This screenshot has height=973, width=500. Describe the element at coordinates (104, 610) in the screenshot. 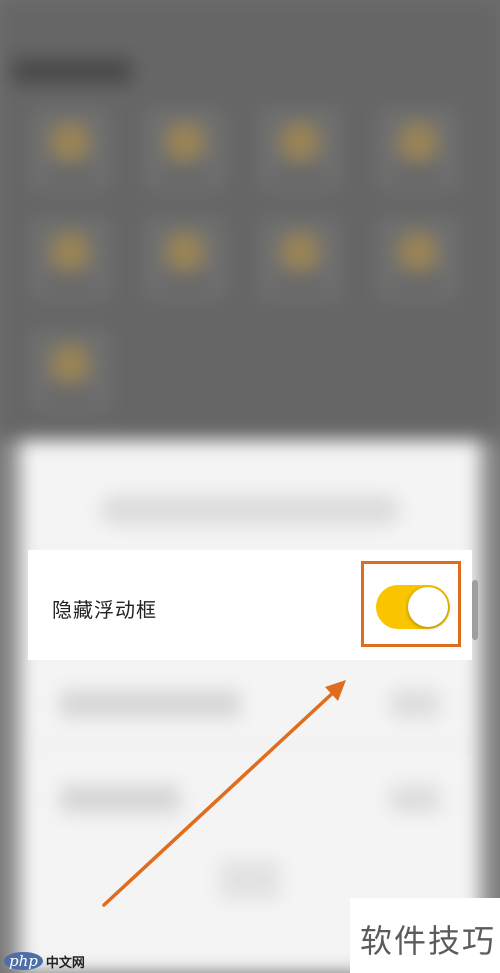

I see `setting-label: 隐藏浮动框` at that location.